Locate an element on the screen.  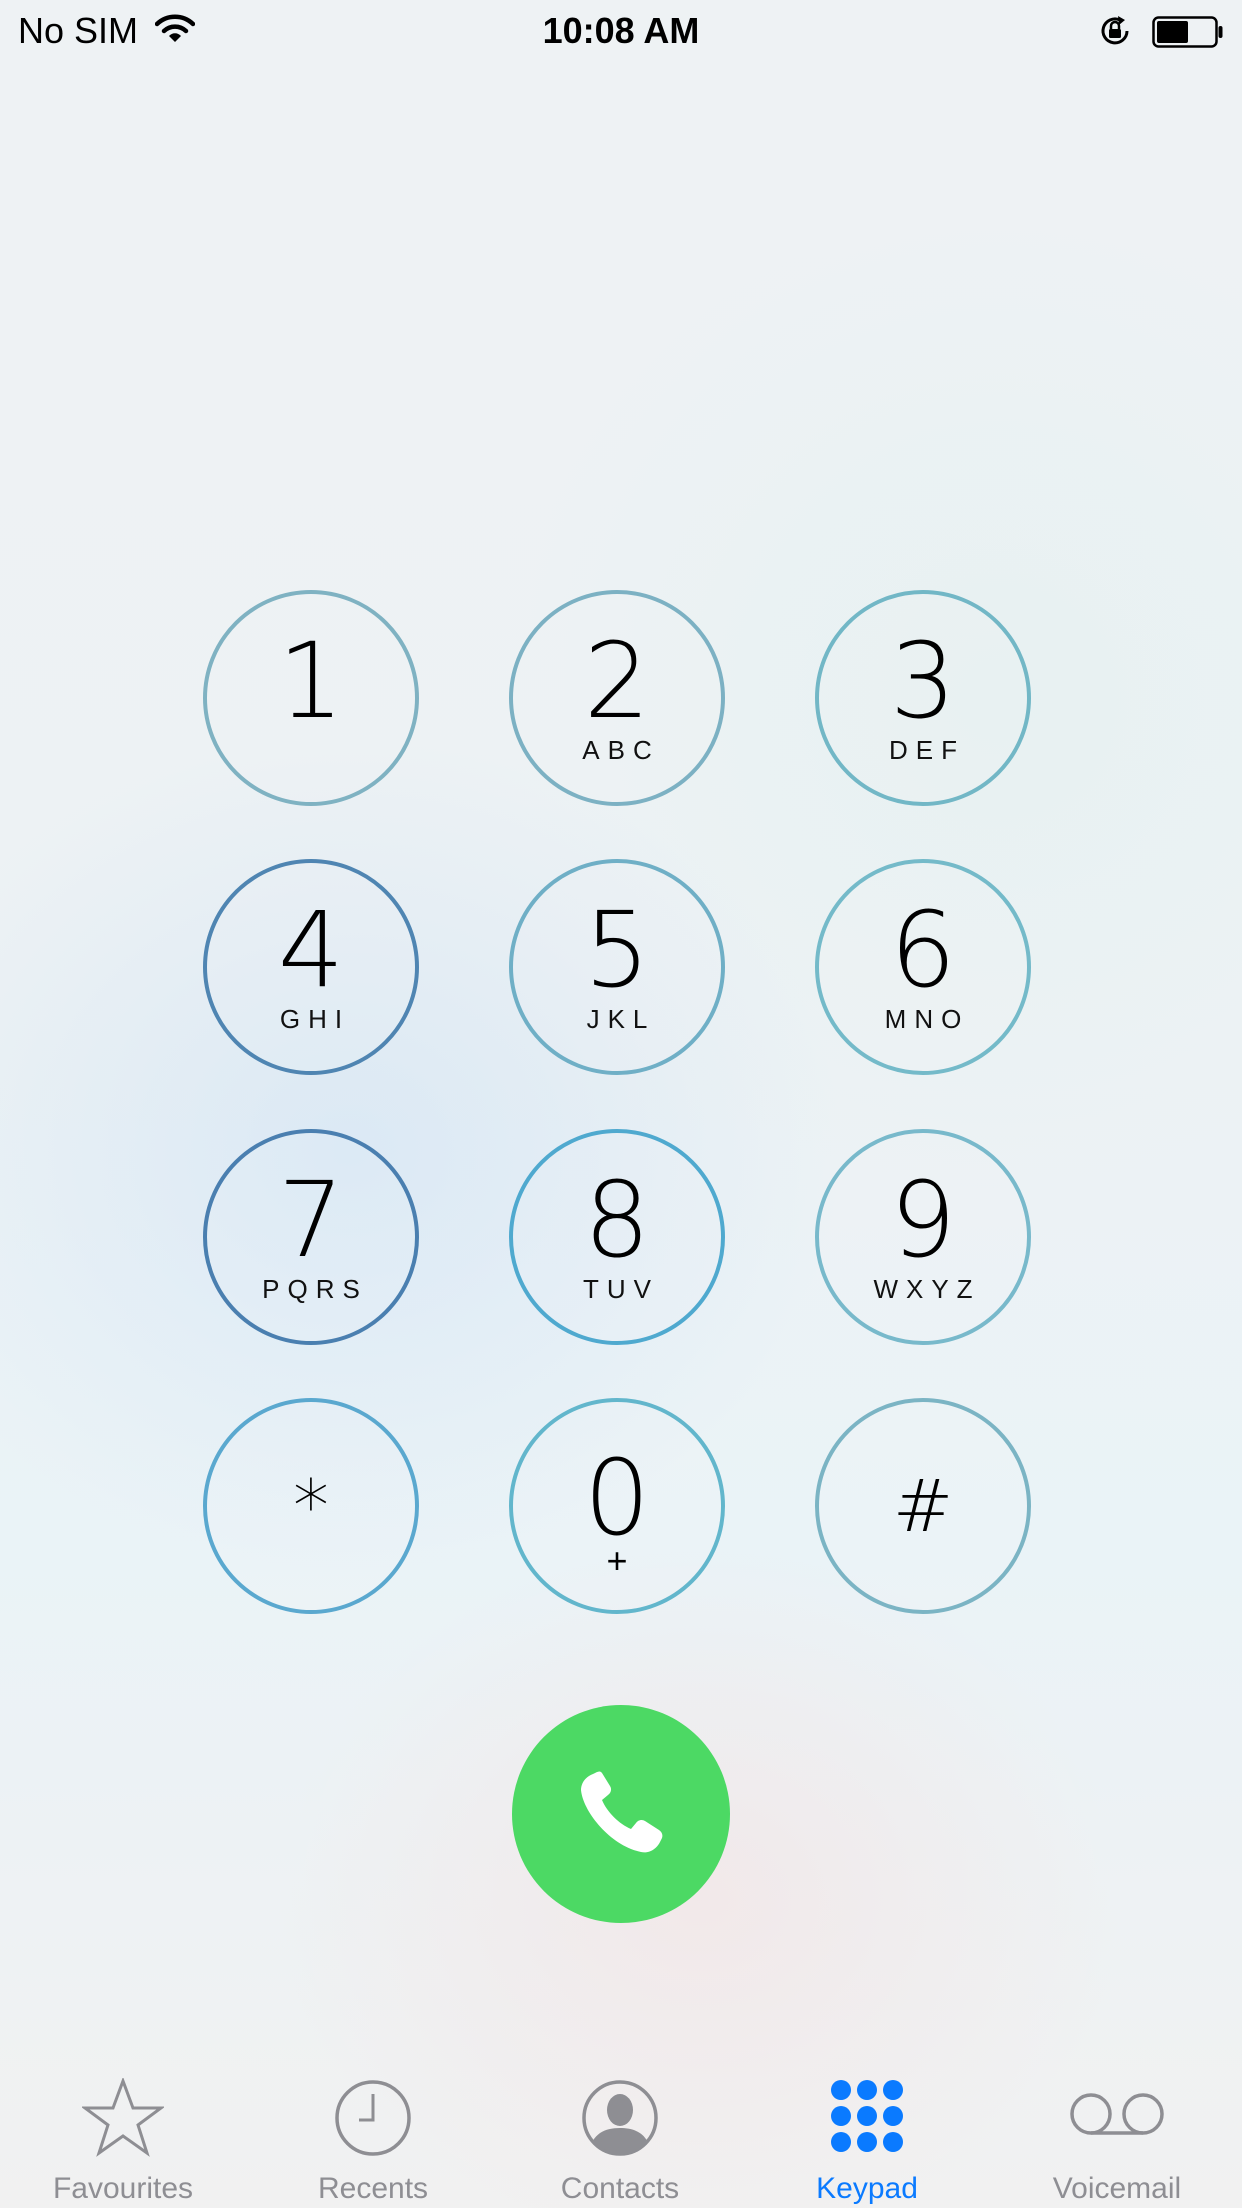
key-letters is located at coordinates (311, 749).